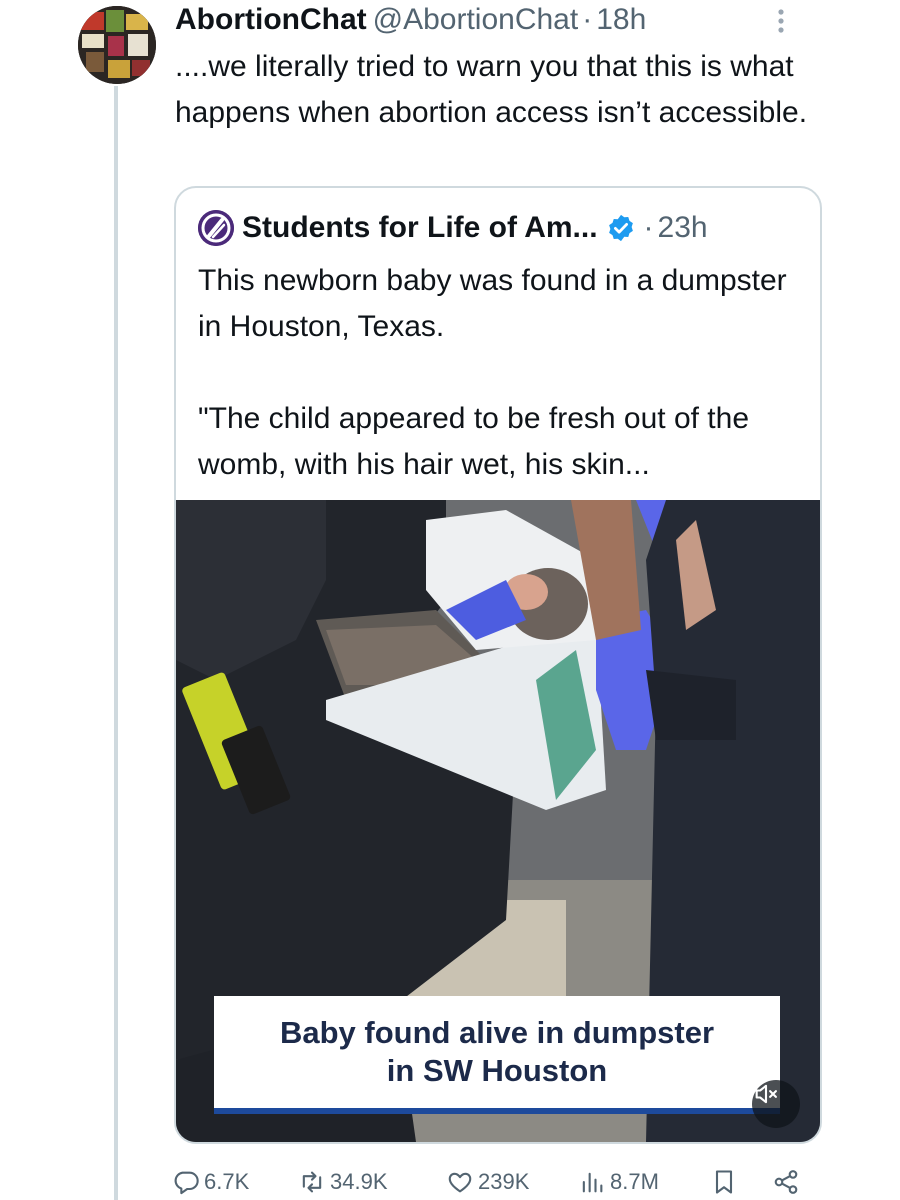 This screenshot has height=1200, width=900. I want to click on verified-badge-icon, so click(620, 228).